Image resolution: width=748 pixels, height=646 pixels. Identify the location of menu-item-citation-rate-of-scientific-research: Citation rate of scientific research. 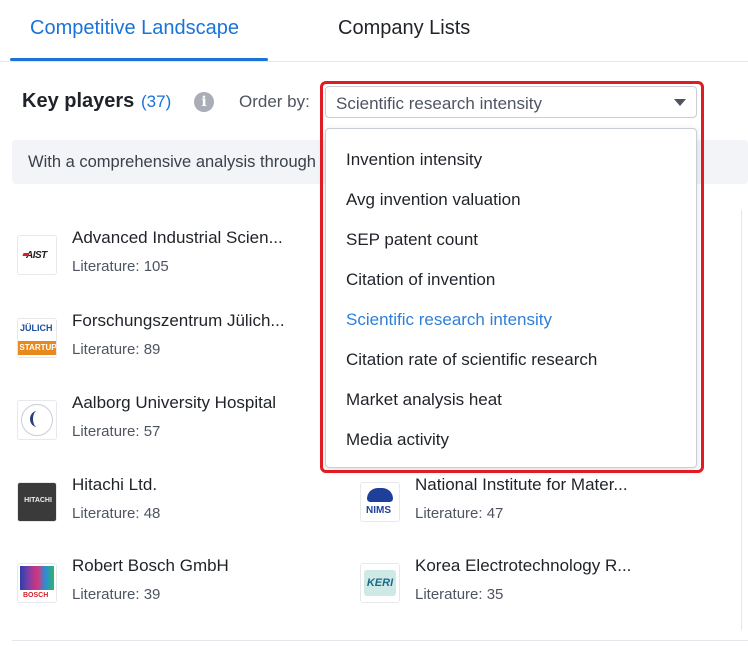
(471, 360).